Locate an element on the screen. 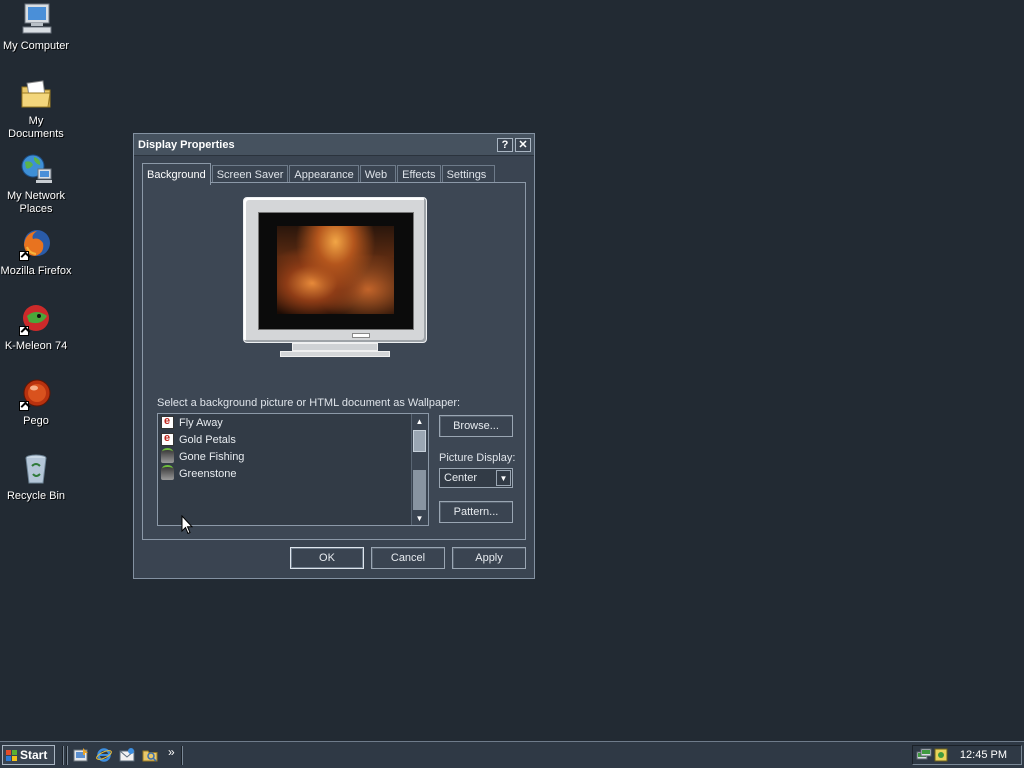 The image size is (1024, 768). desktop-icon-my-documents: My Documents is located at coordinates (36, 109).